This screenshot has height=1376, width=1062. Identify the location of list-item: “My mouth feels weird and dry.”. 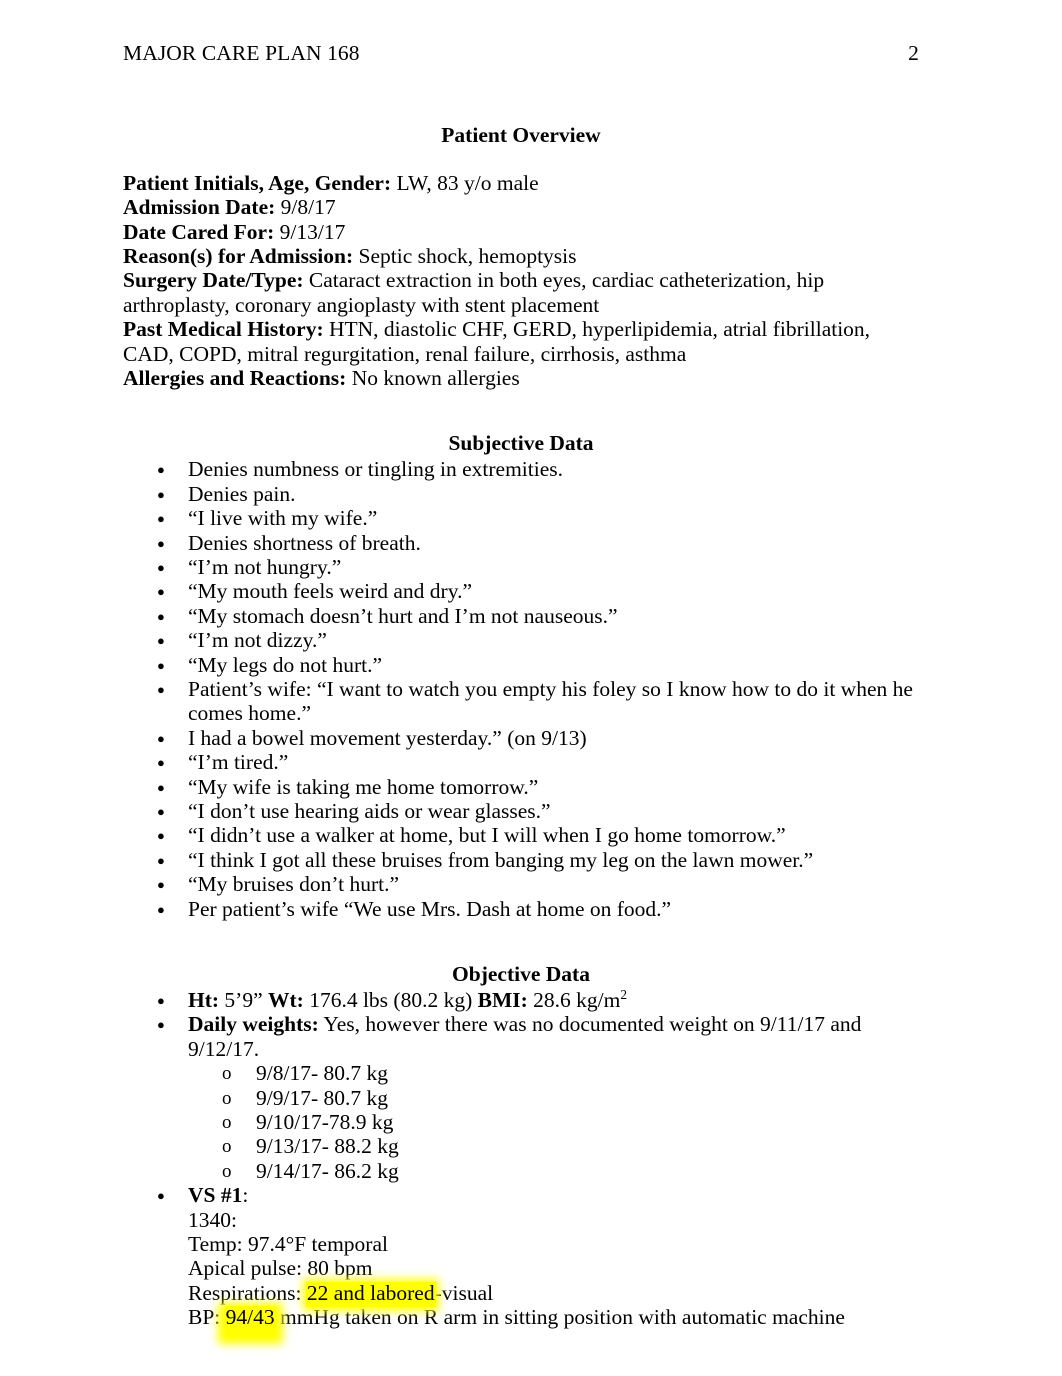
(521, 591).